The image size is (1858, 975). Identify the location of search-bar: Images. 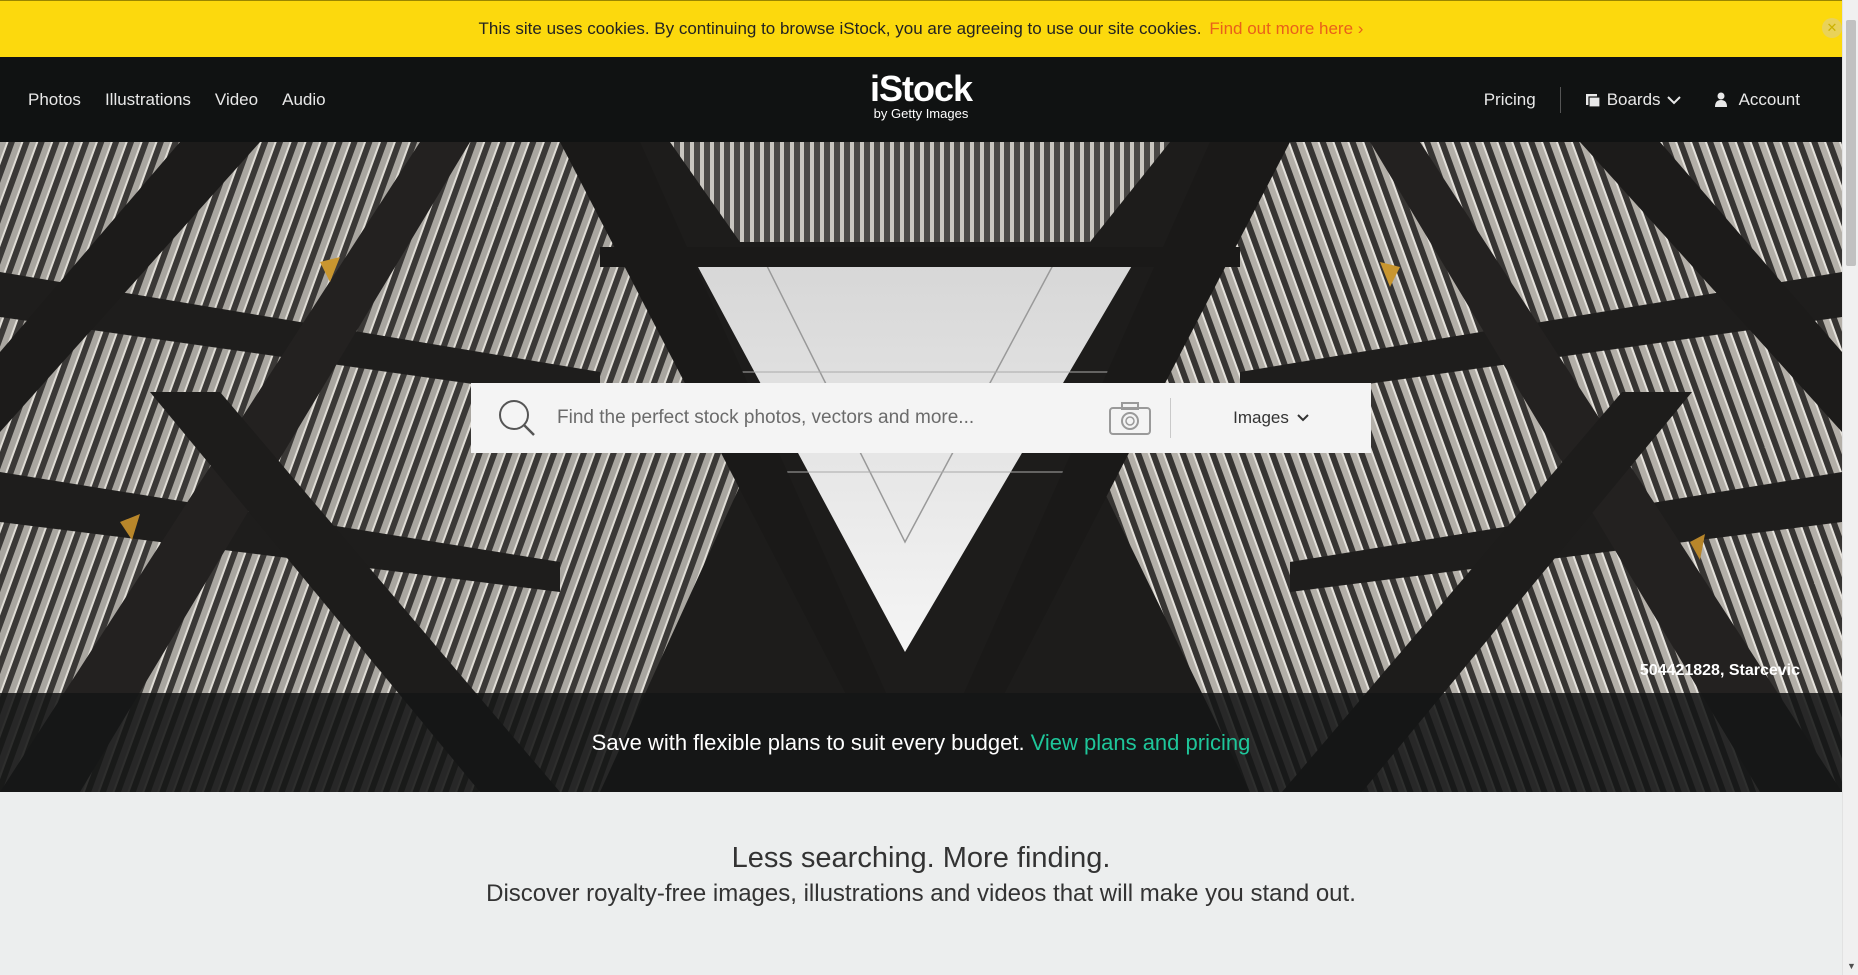
(921, 418).